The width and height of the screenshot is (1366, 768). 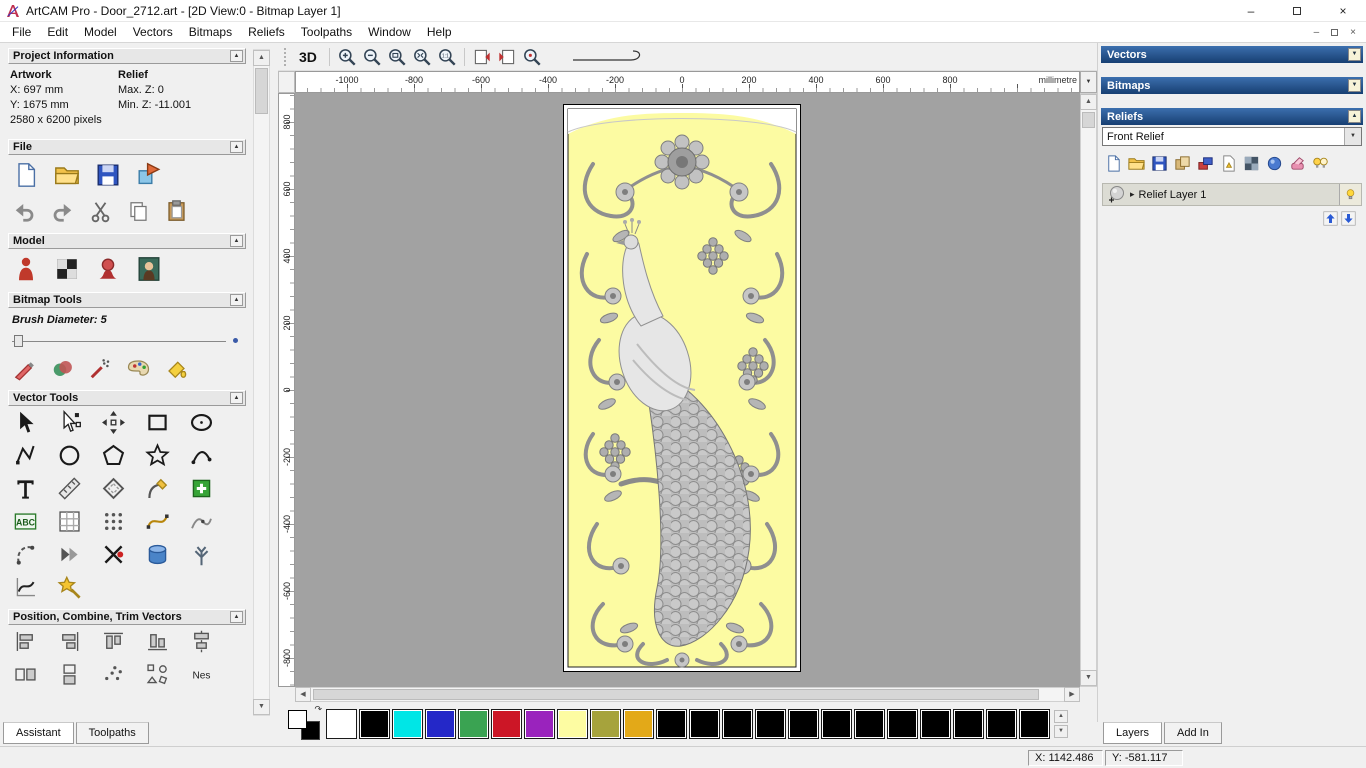 I want to click on zoom-out-icon, so click(x=372, y=57).